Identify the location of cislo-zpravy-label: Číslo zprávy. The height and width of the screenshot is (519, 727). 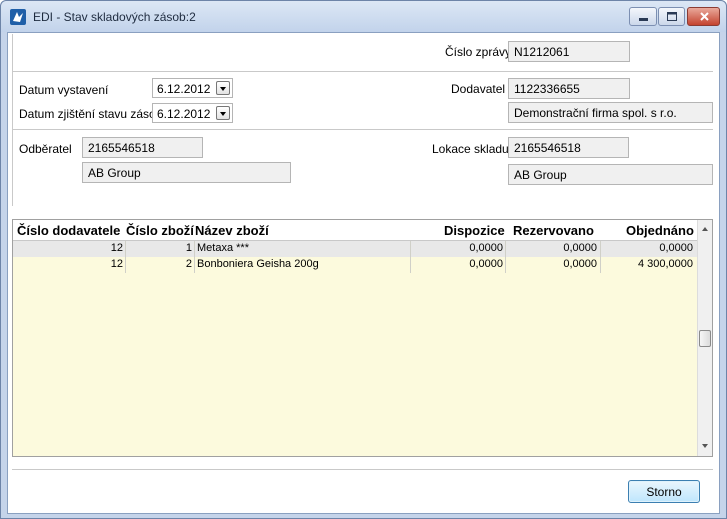
(478, 52).